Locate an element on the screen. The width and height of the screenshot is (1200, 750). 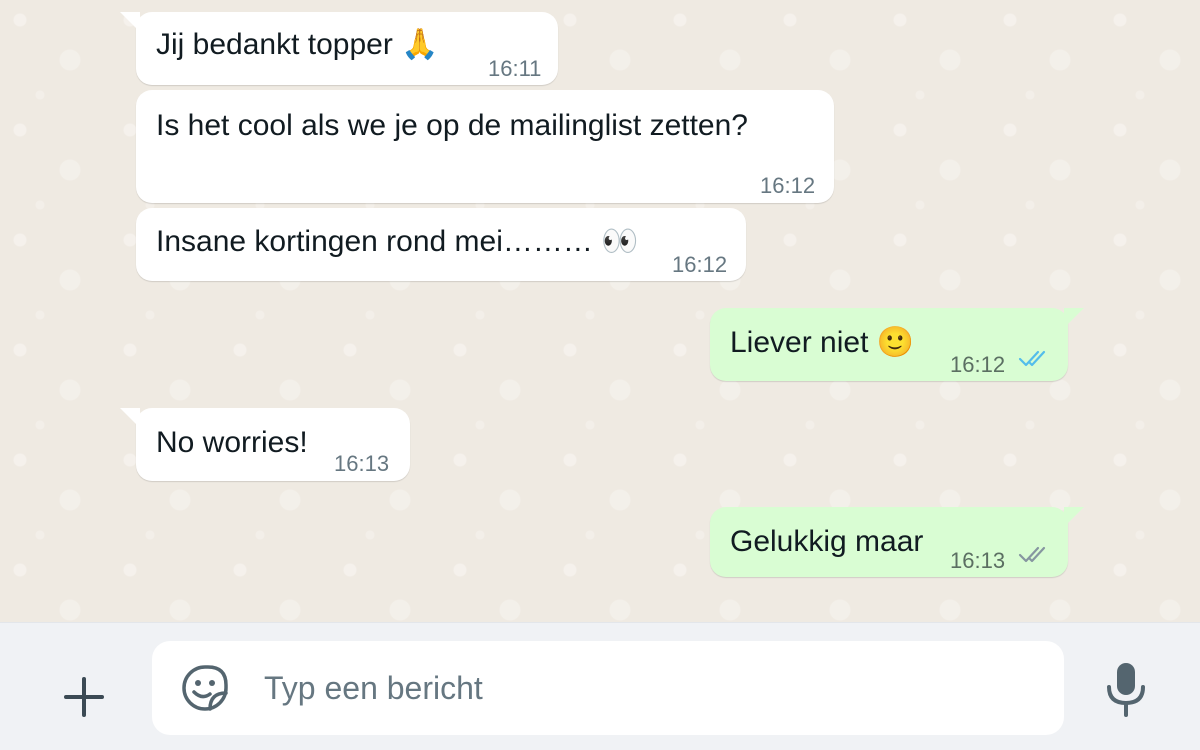
message-time: 16:11 is located at coordinates (515, 68).